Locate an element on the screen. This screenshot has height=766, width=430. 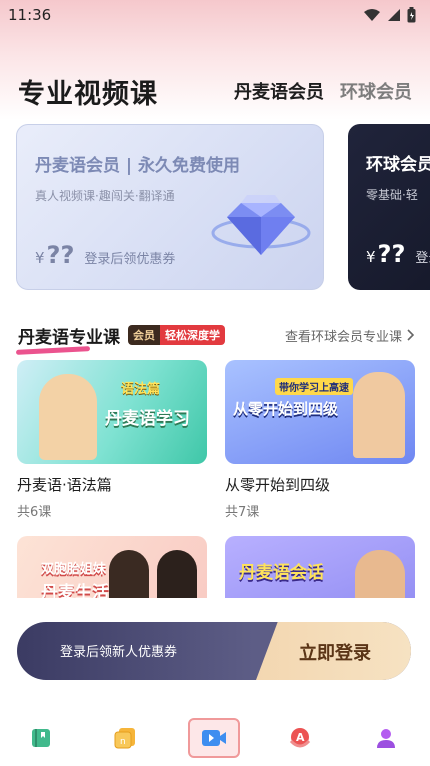
thumb-subtitle: 双胞胎姐妹 is located at coordinates (74, 569).